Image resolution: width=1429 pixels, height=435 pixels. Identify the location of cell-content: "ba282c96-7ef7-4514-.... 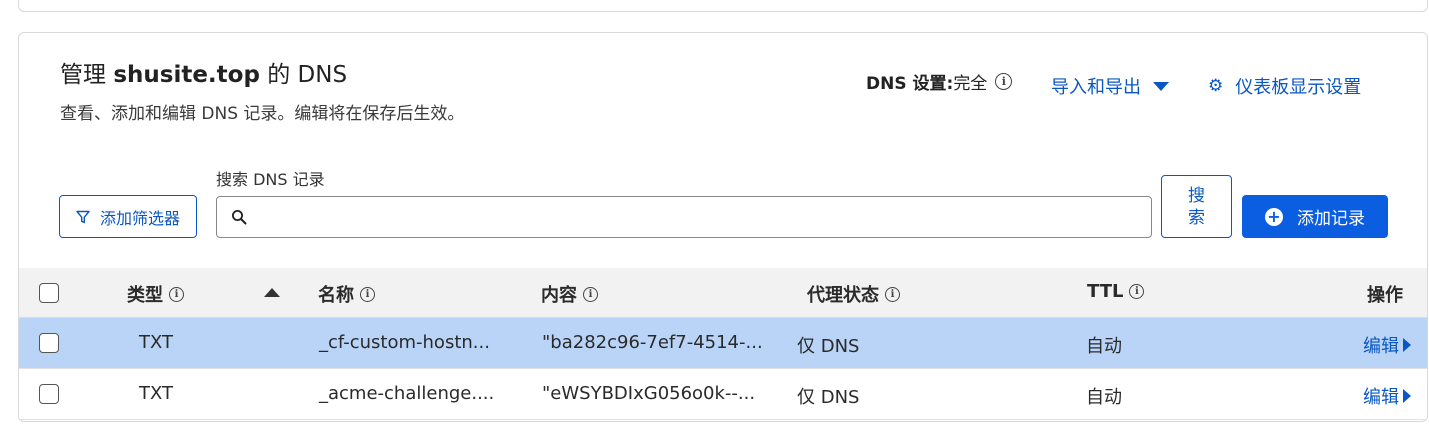
(652, 342).